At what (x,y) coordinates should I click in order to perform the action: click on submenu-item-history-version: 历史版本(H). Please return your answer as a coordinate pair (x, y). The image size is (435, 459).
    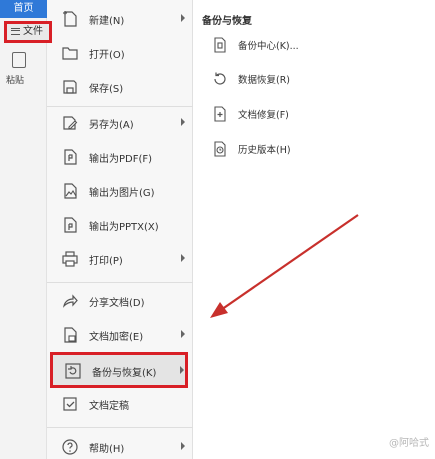
    Looking at the image, I should click on (251, 149).